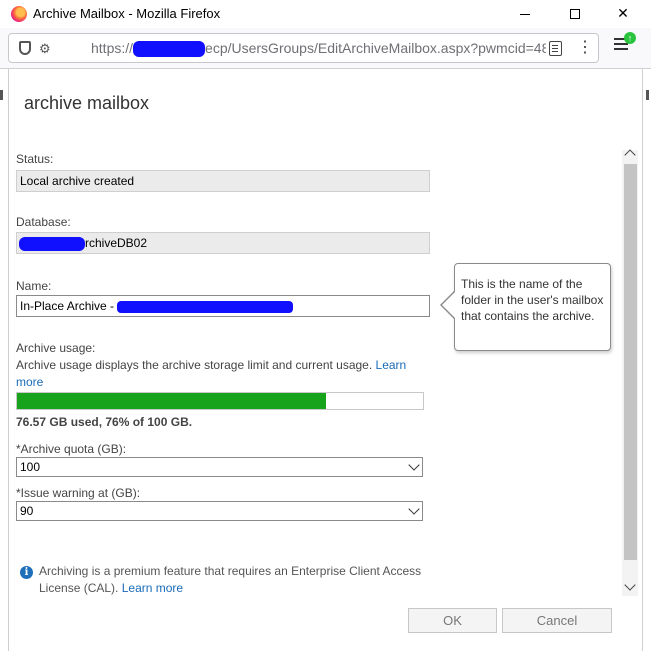 This screenshot has width=651, height=651. I want to click on tooltip-arrow-fill, so click(449, 305).